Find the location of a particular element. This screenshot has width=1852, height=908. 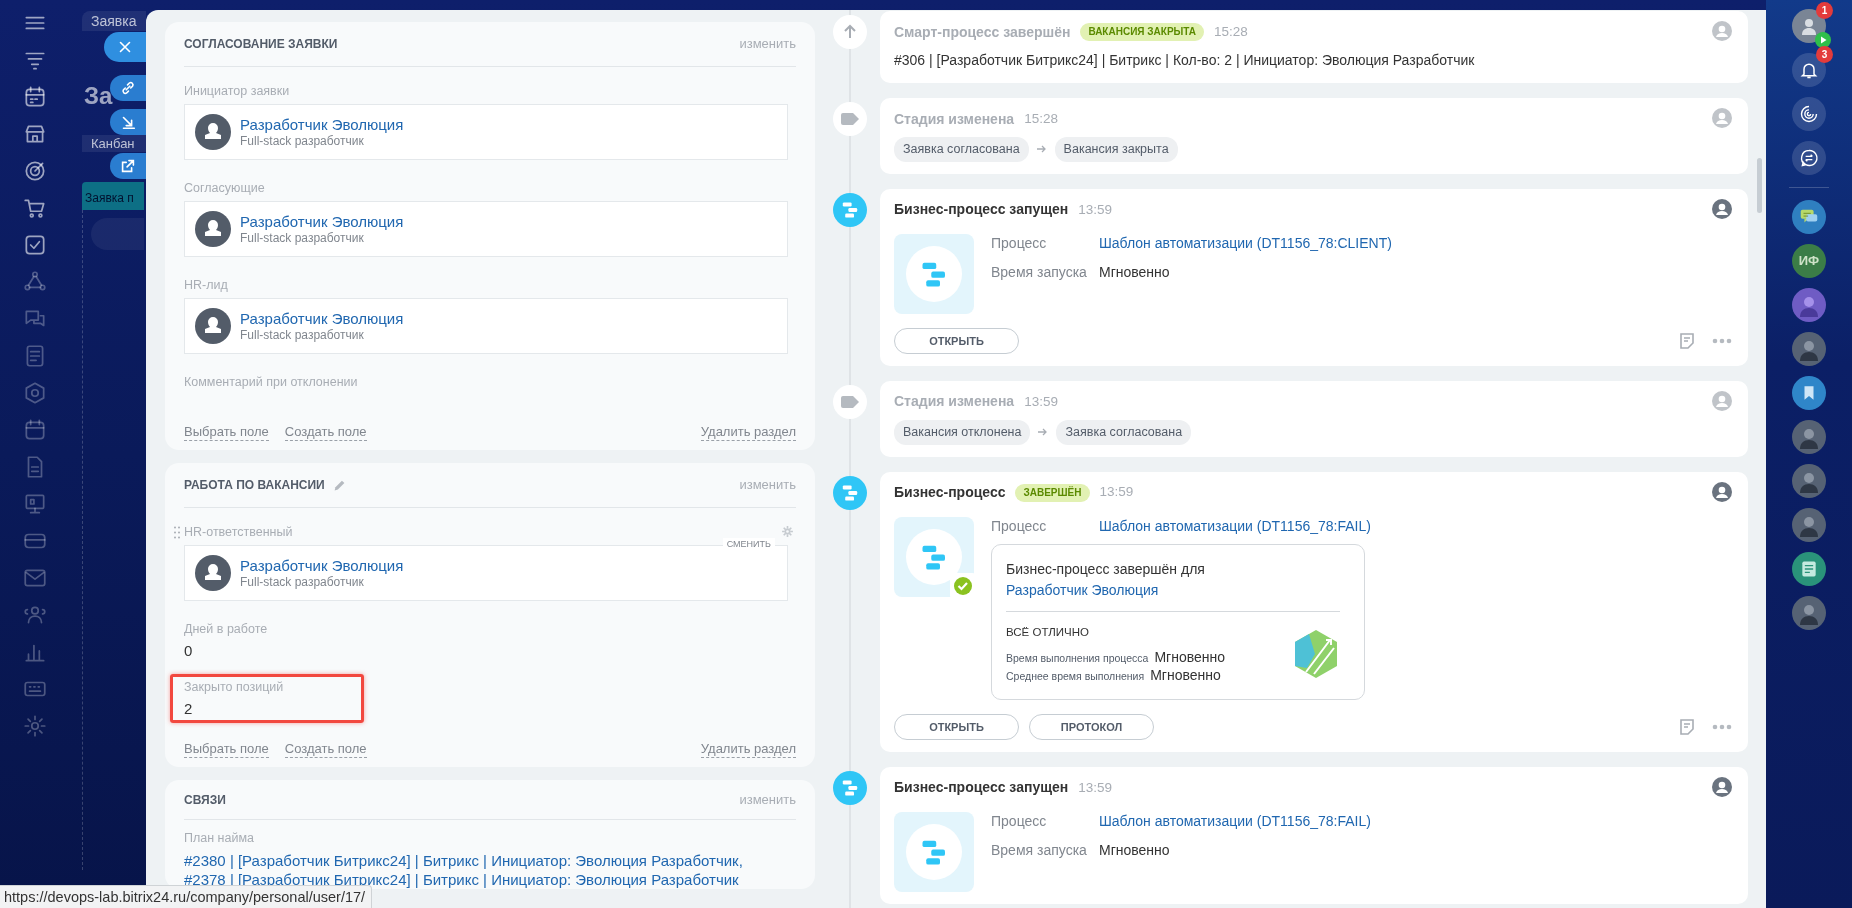

process-link: Шаблон автоматизации (DT1156_78:CLIENT) is located at coordinates (1245, 242).